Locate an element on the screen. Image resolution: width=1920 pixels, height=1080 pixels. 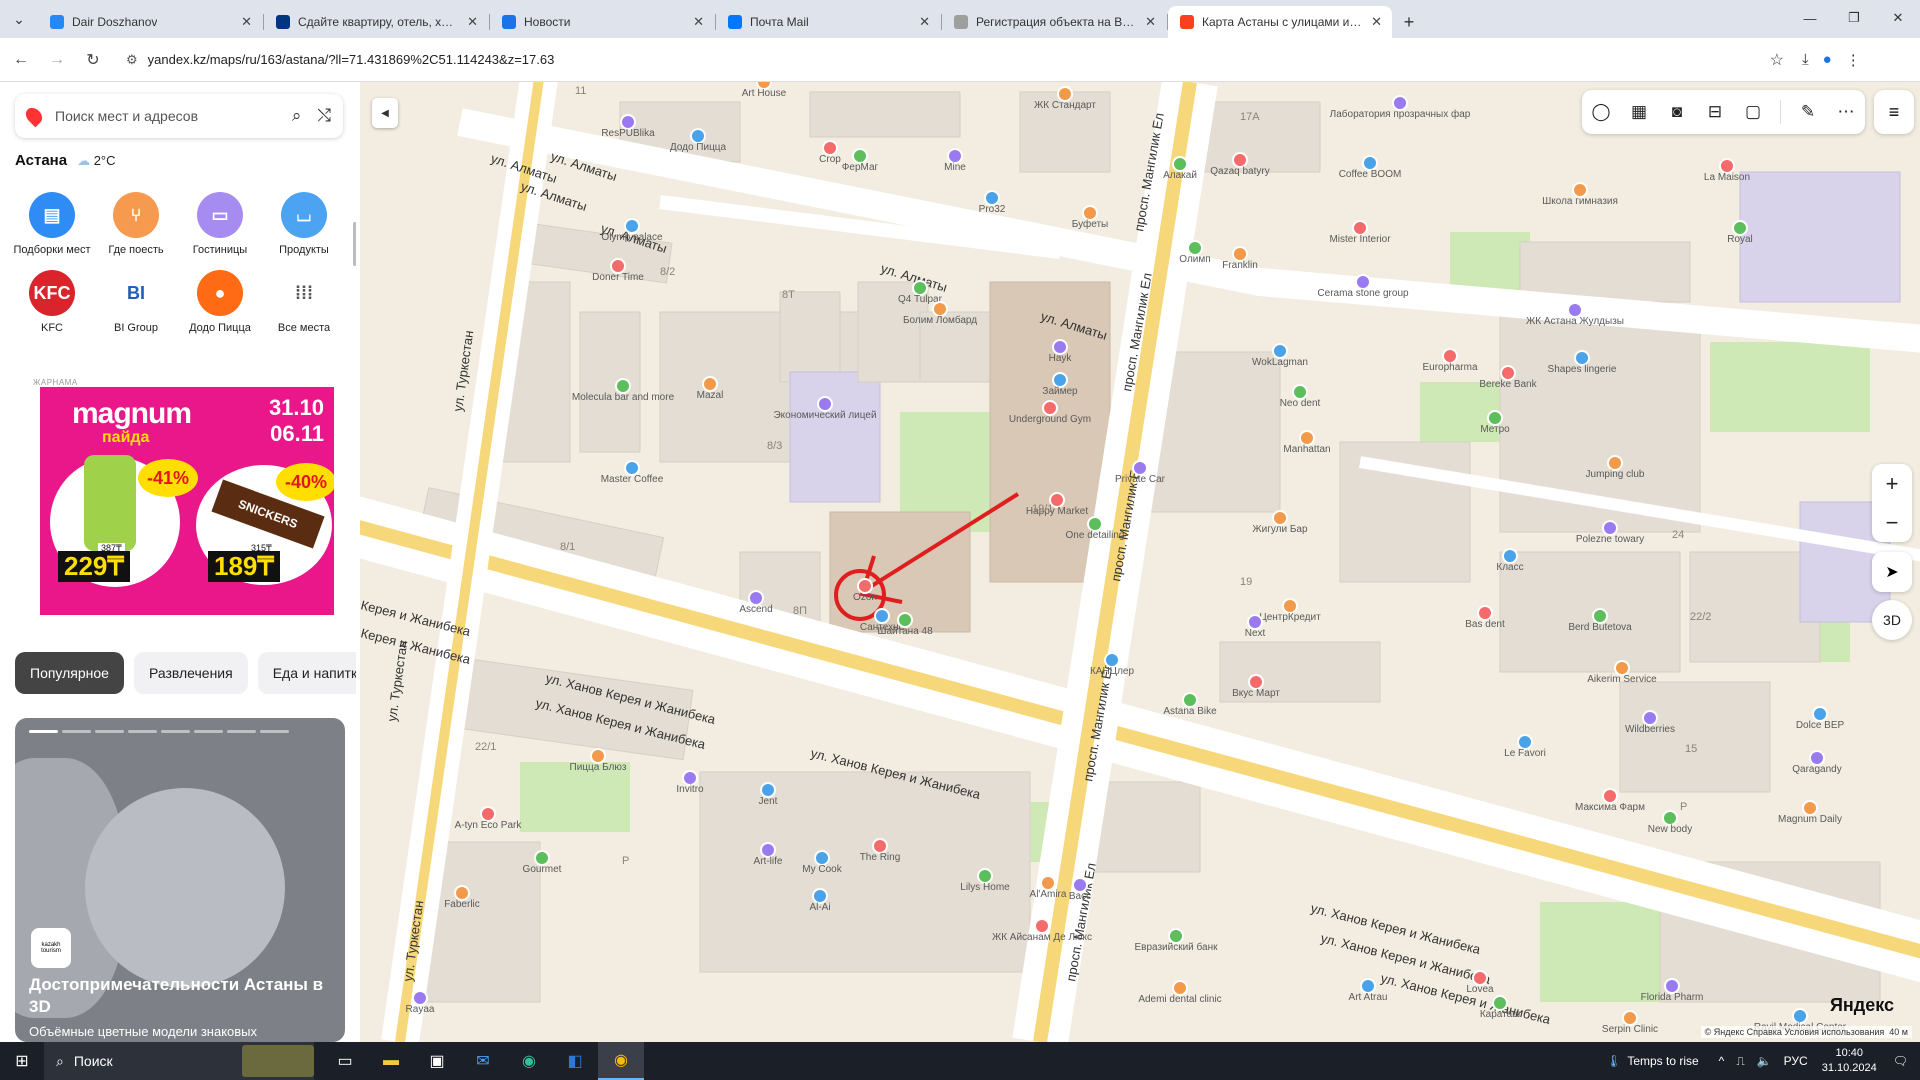
poi-marker: A-tyn Eco Park is located at coordinates (489, 818).